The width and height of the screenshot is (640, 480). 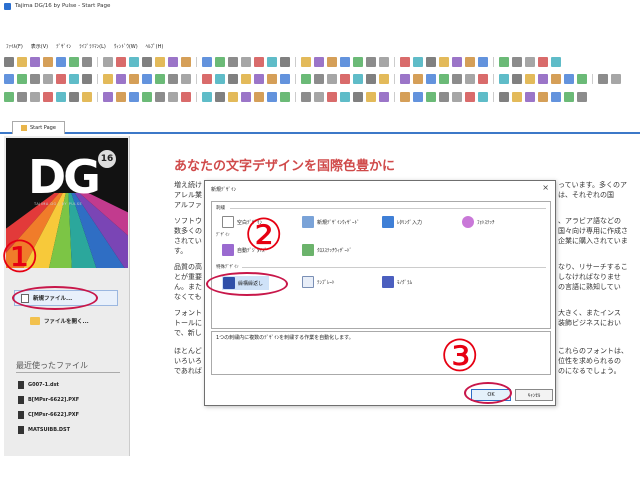 I want to click on recent-file-item: G007-1.dst, so click(x=38, y=385).